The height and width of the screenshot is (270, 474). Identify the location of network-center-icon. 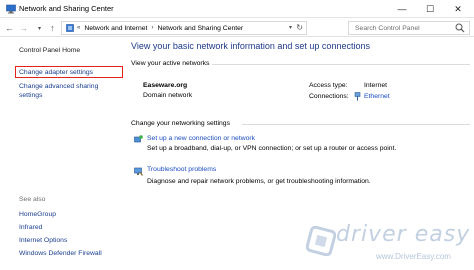
(11, 9).